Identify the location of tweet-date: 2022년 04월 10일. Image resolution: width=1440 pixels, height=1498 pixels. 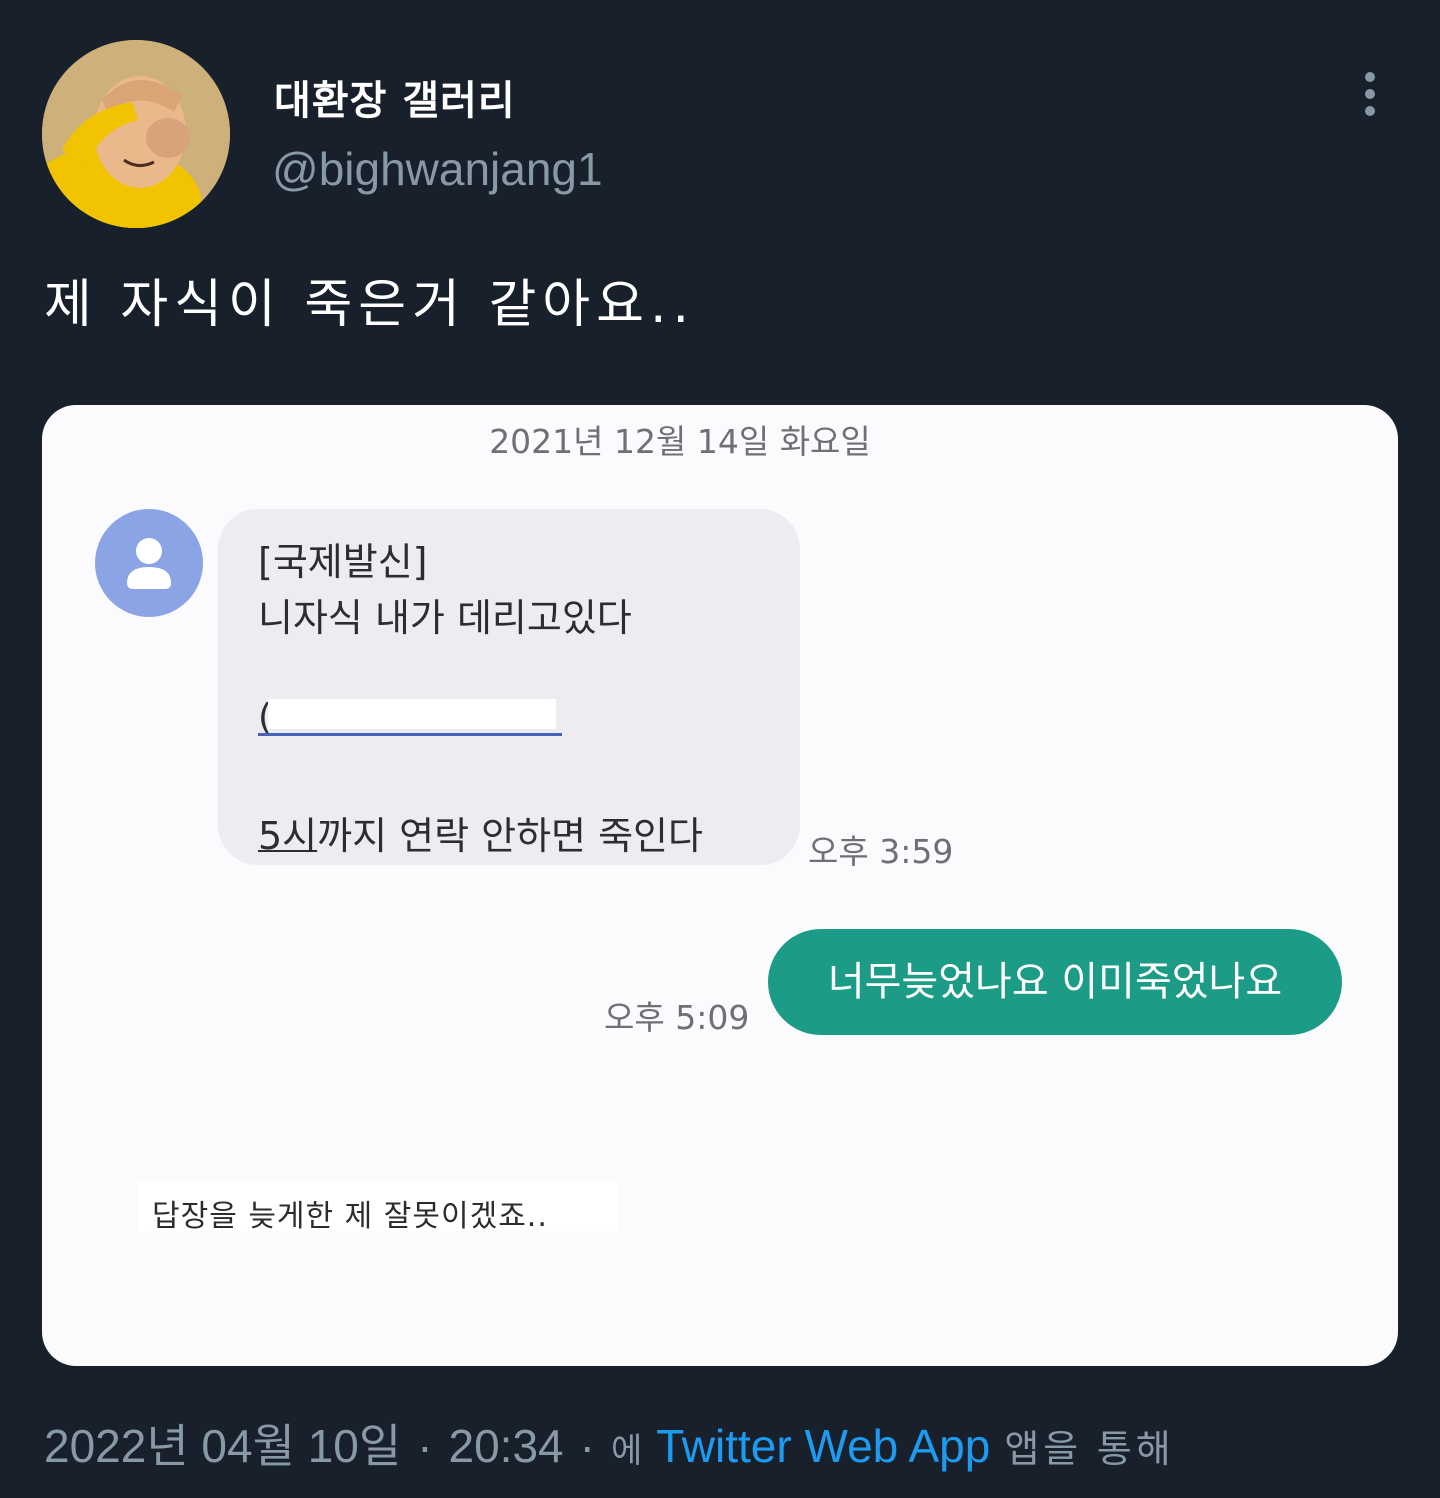
(222, 1446).